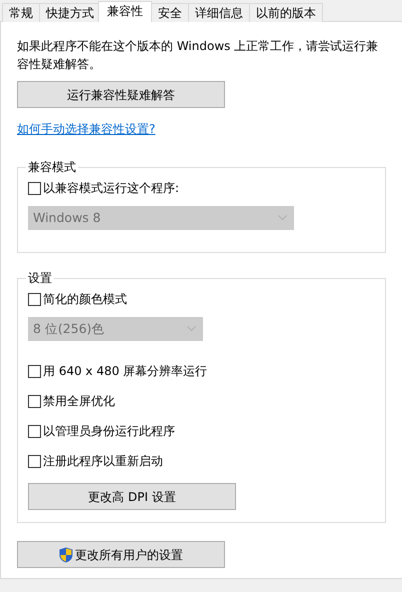 The height and width of the screenshot is (592, 402). I want to click on group-label: 设置, so click(40, 278).